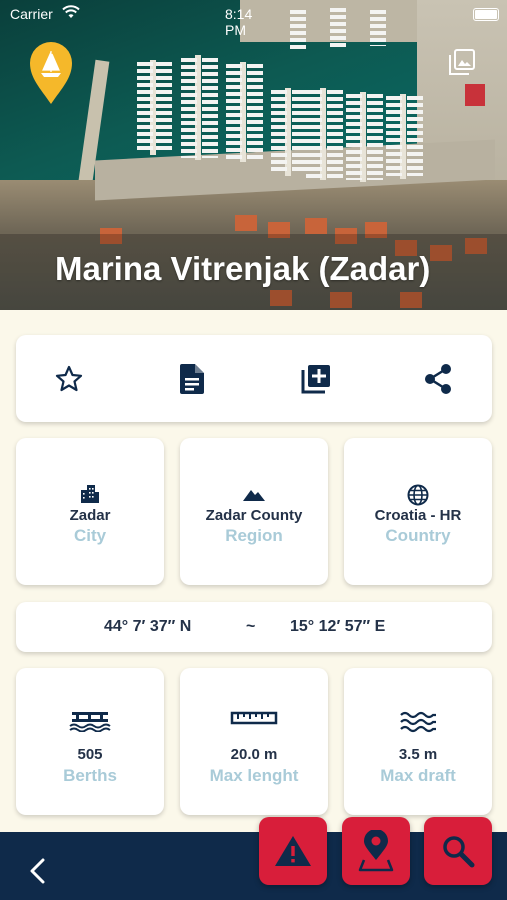  Describe the element at coordinates (254, 515) in the screenshot. I see `region-value: Zadar County` at that location.